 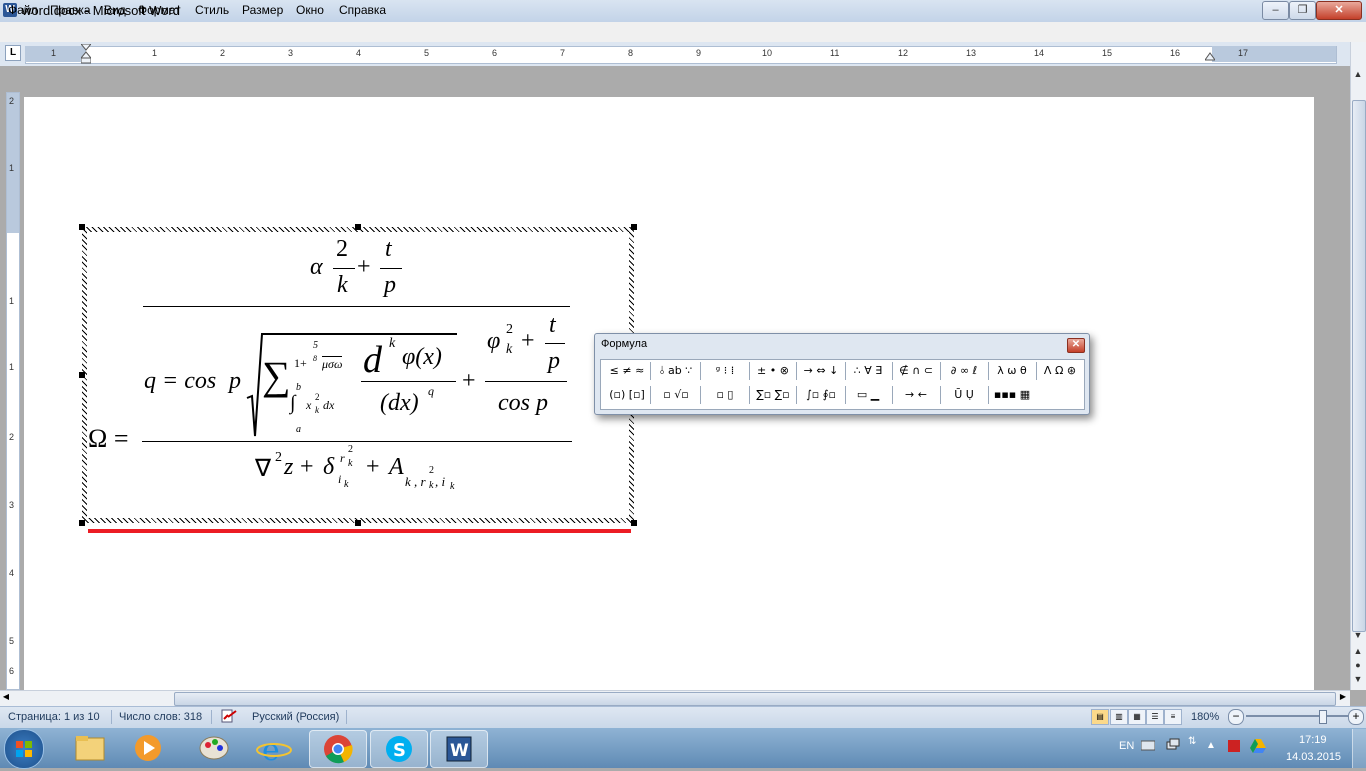 I want to click on show-hidden-icons-icon: ▲, so click(x=1211, y=745).